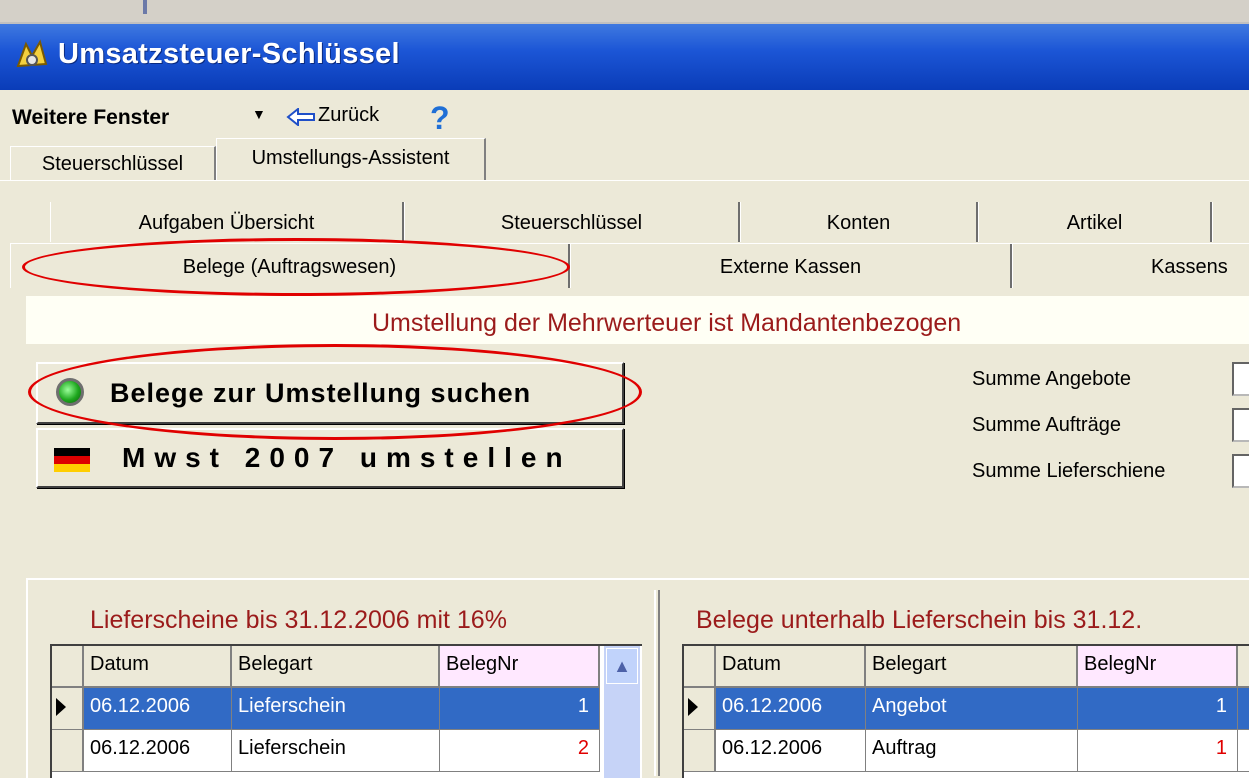 Image resolution: width=1249 pixels, height=778 pixels. Describe the element at coordinates (859, 222) in the screenshot. I see `tab-konten: Konten` at that location.